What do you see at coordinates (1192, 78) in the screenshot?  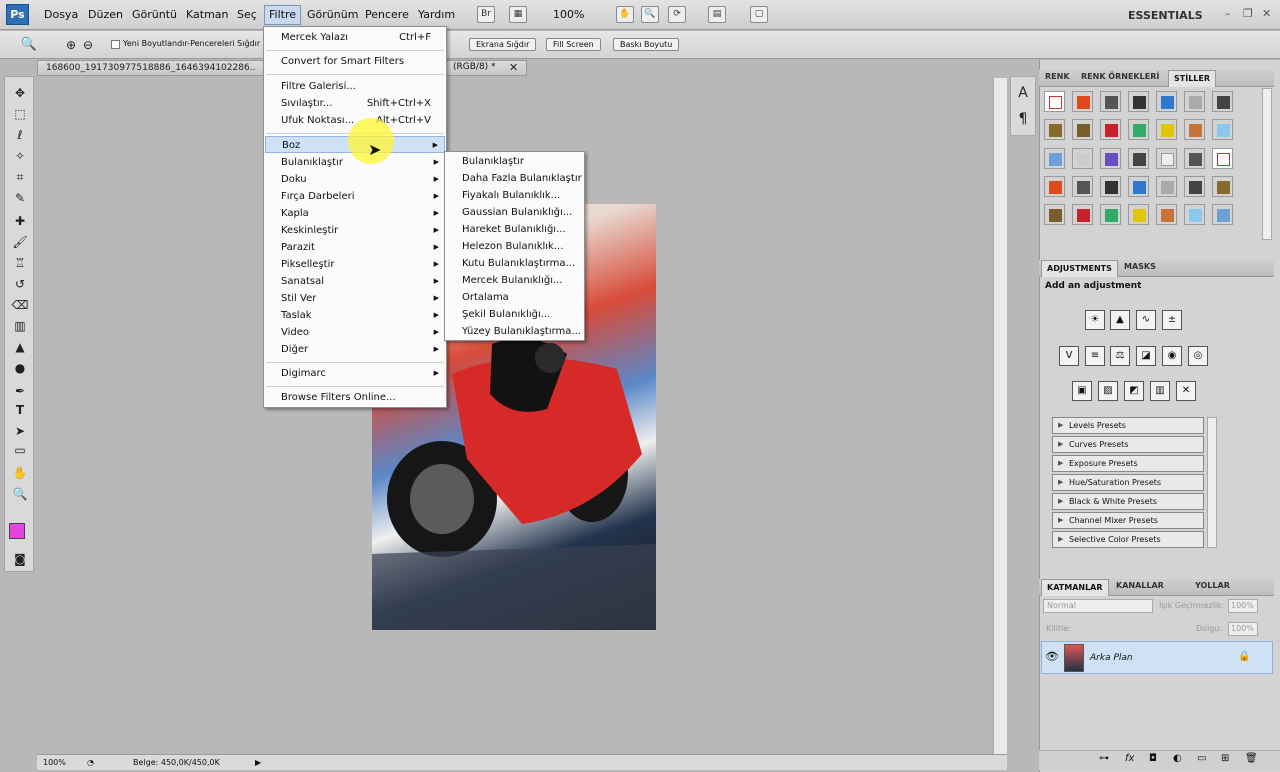 I see `tab-styles: STİLLER` at bounding box center [1192, 78].